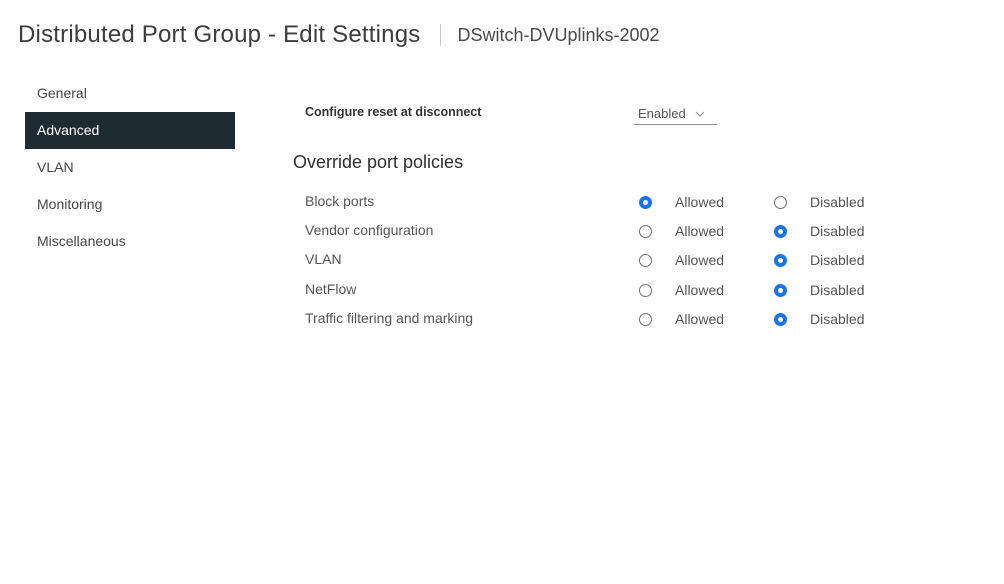  Describe the element at coordinates (700, 113) in the screenshot. I see `chevron-down-icon` at that location.